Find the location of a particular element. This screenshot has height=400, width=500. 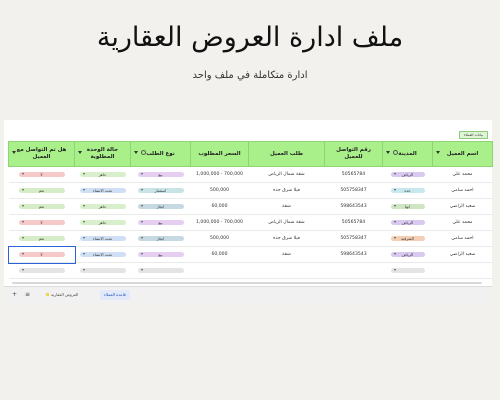

sheet-tab-offers: العروض العقارية is located at coordinates (62, 295).